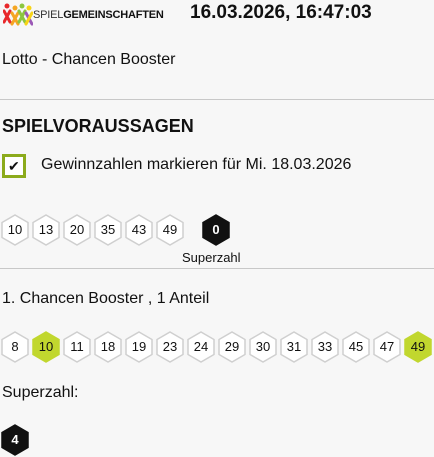 The image size is (434, 457). I want to click on superzahl-title: Superzahl:, so click(40, 392).